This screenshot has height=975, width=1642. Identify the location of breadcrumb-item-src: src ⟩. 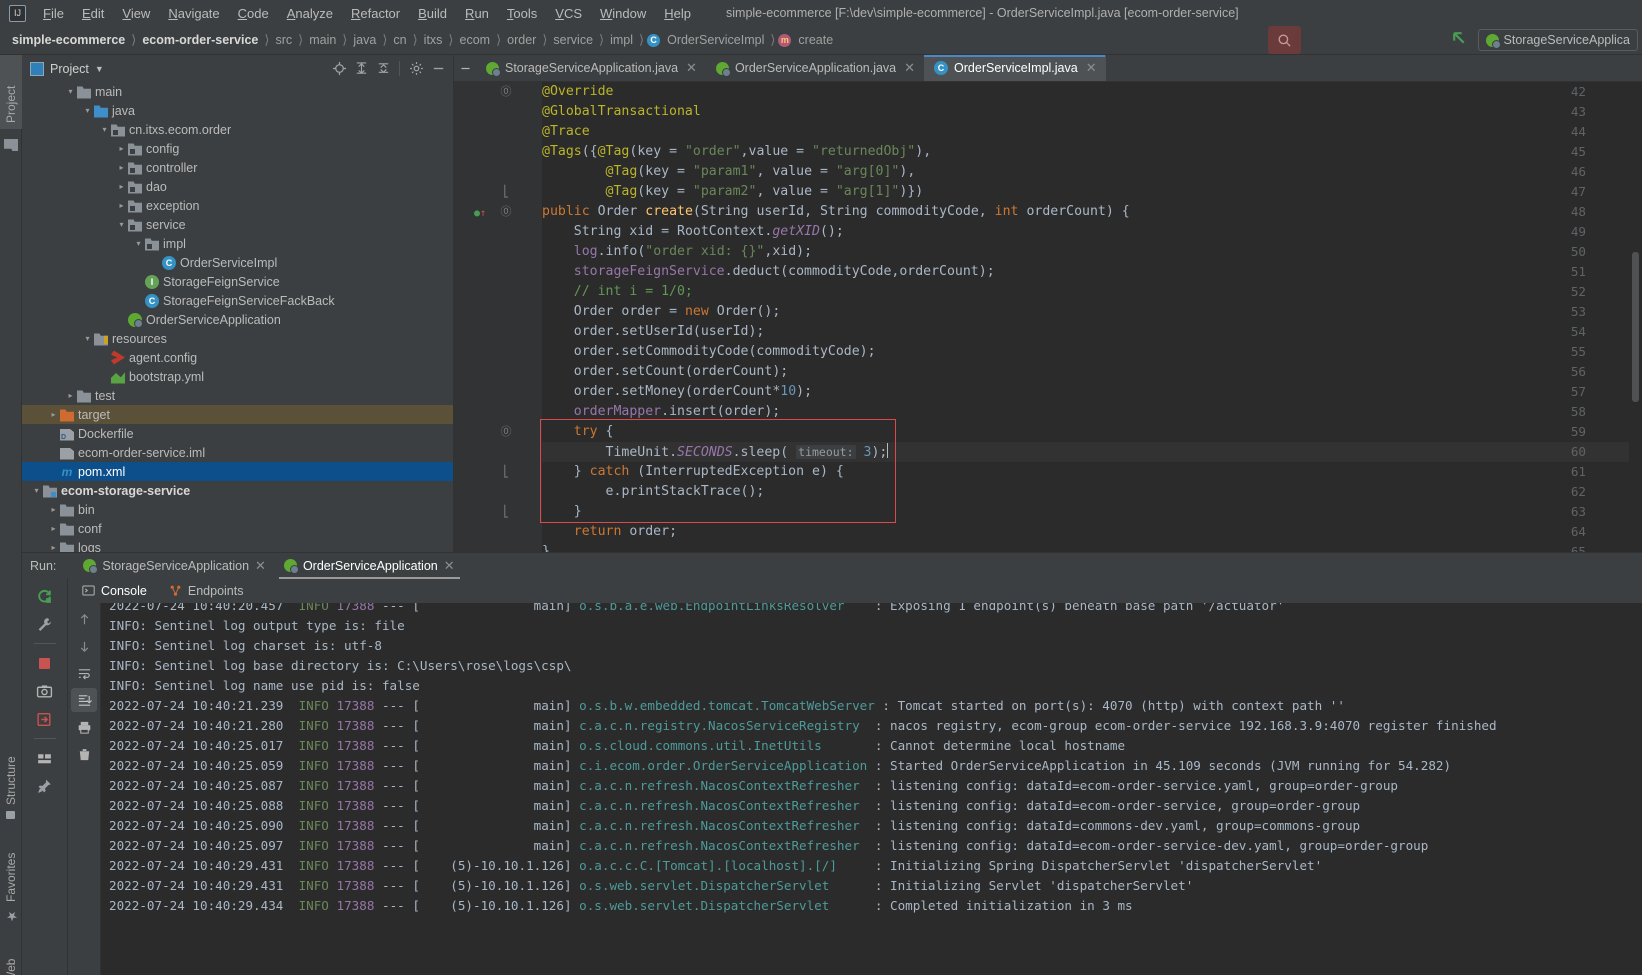
(289, 40).